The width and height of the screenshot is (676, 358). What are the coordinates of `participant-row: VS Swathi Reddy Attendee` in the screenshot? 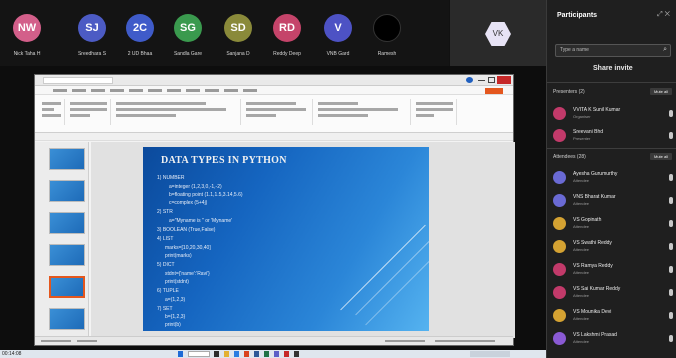 It's located at (614, 247).